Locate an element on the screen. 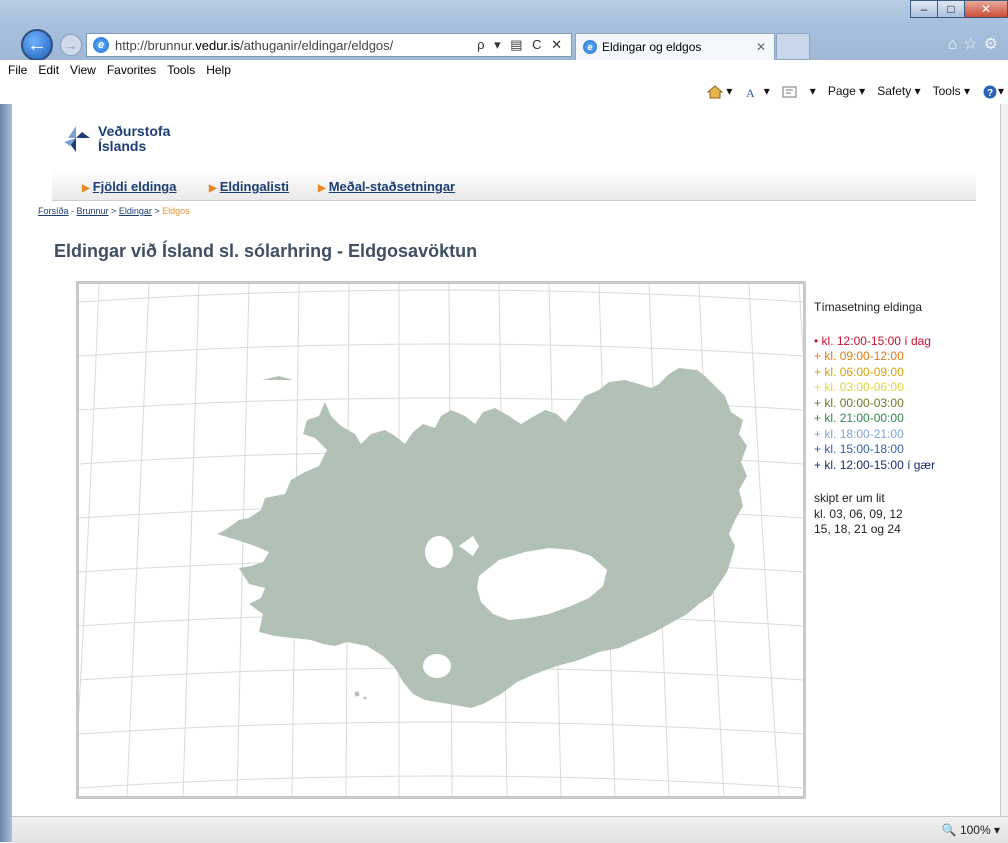  breadcrumb-eldingar: Eldingar is located at coordinates (135, 211).